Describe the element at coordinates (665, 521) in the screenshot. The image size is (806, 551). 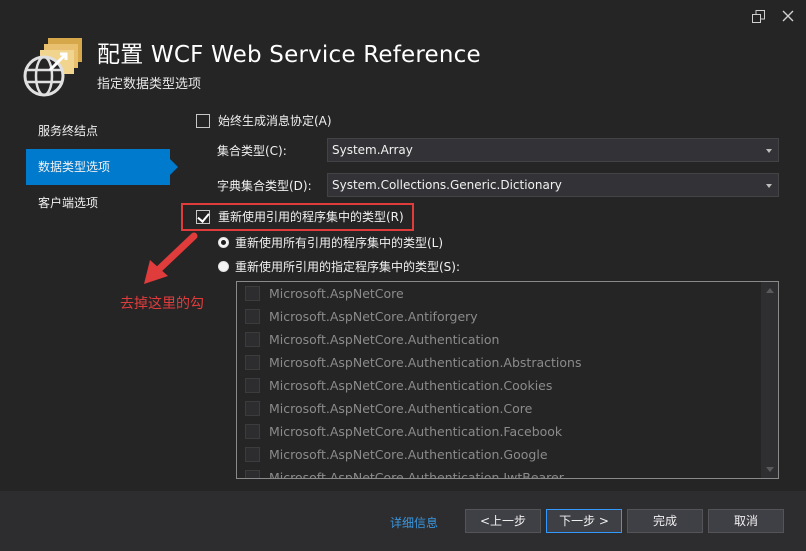
I see `finish-button: 完成` at that location.